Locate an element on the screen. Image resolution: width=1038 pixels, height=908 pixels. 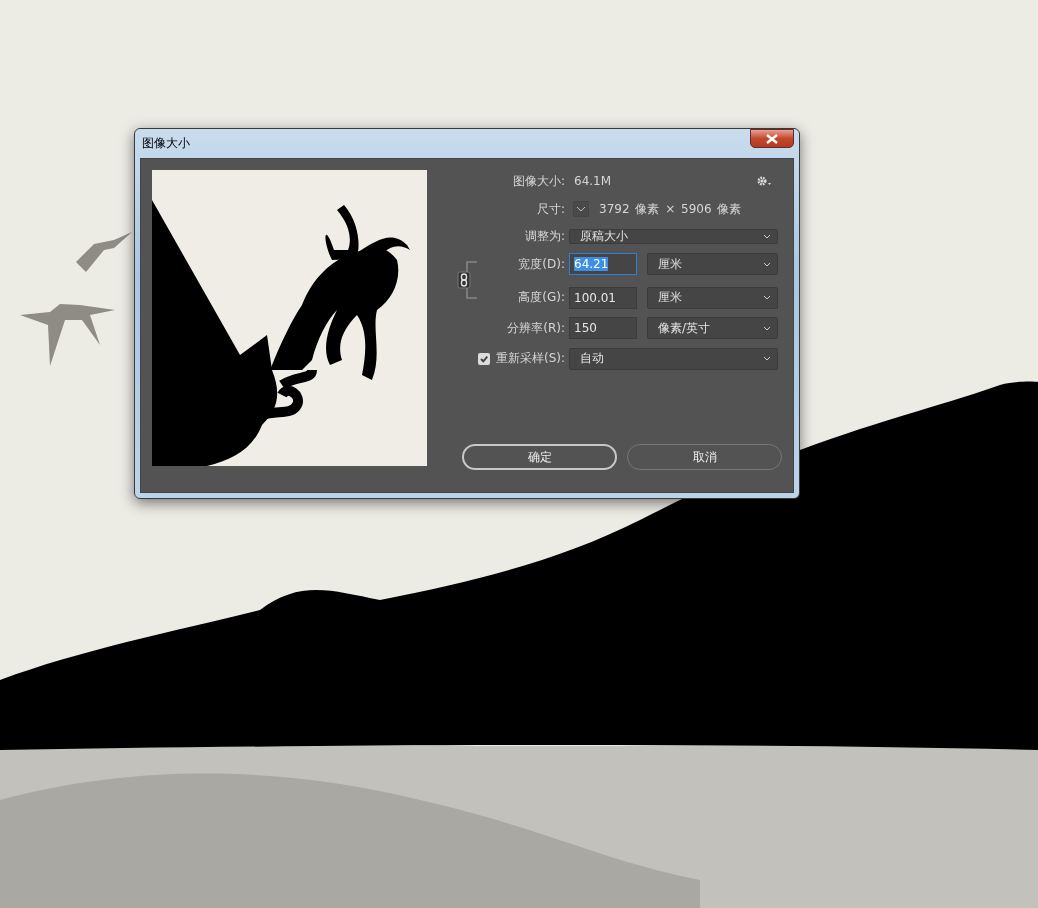
window-title: 图像大小 is located at coordinates (165, 143).